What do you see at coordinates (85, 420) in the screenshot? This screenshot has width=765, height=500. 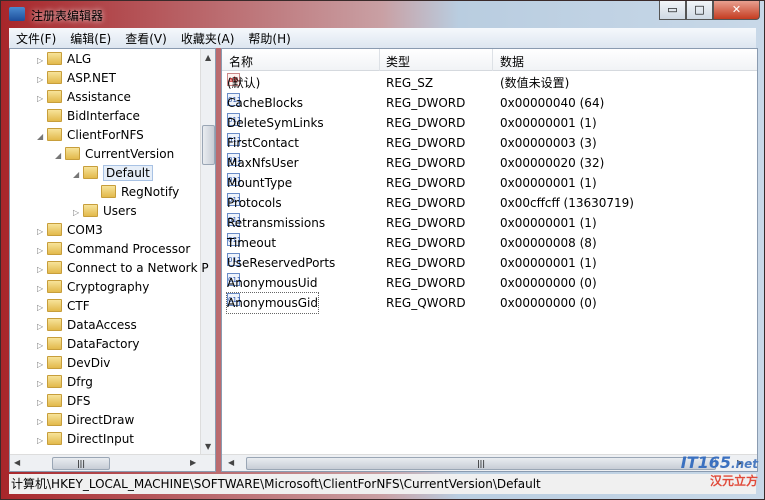 I see `tree-item: ▷ DirectDraw` at bounding box center [85, 420].